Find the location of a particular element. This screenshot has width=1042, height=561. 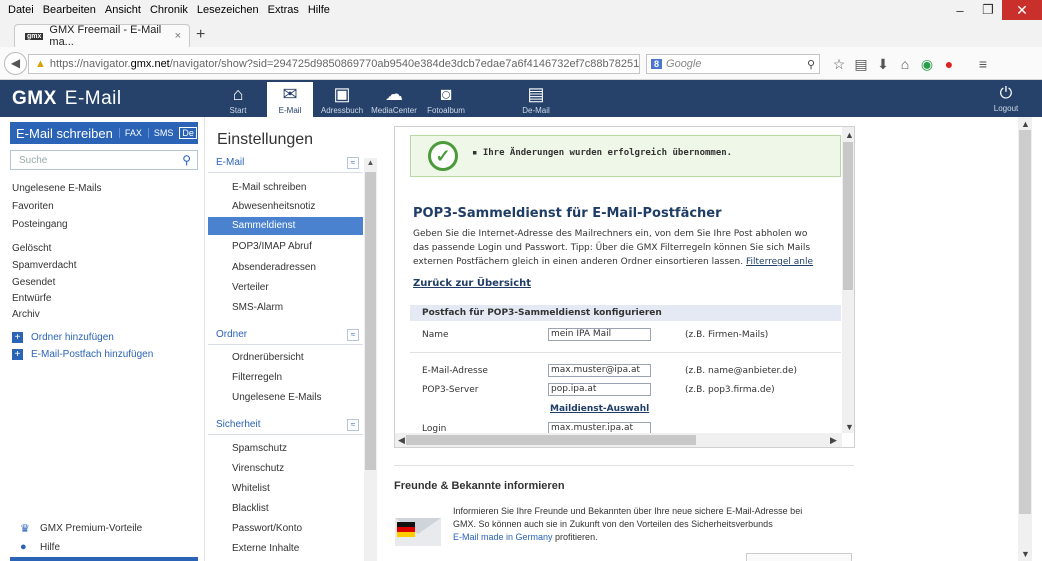

frame-scroll-up-icon: ▲ is located at coordinates (849, 135).